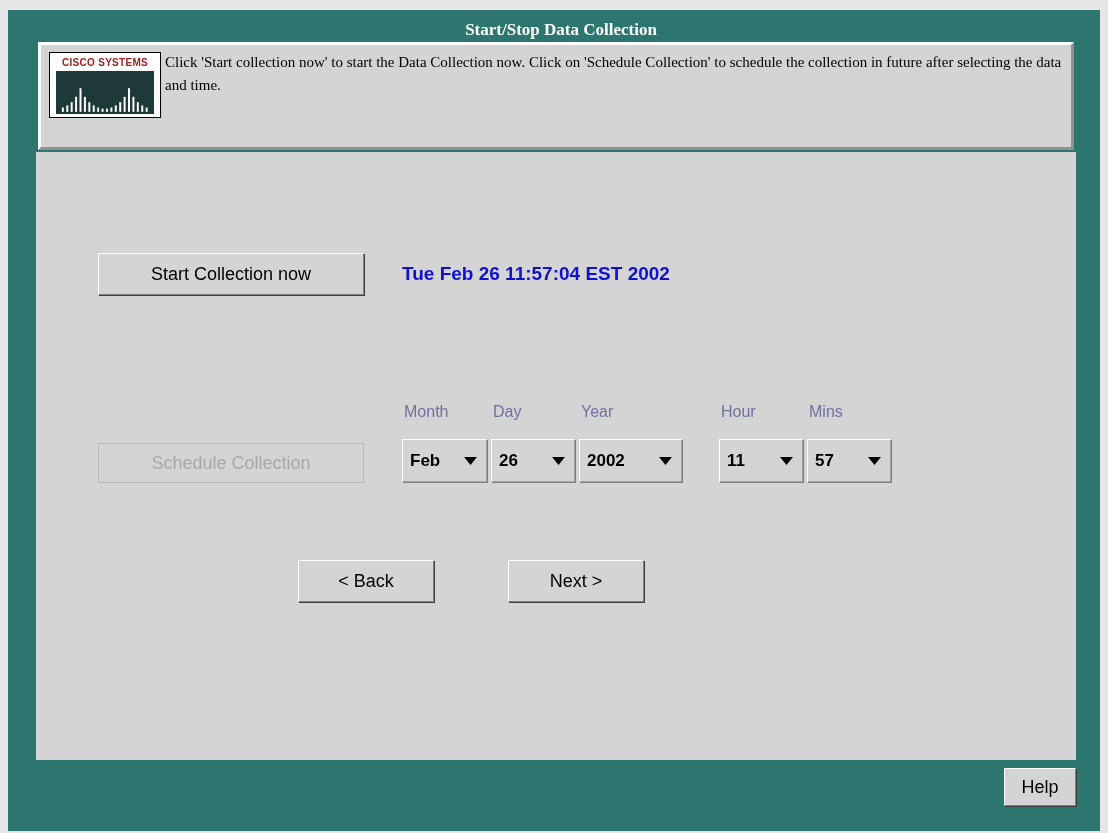  What do you see at coordinates (826, 412) in the screenshot?
I see `field-label: Mins` at bounding box center [826, 412].